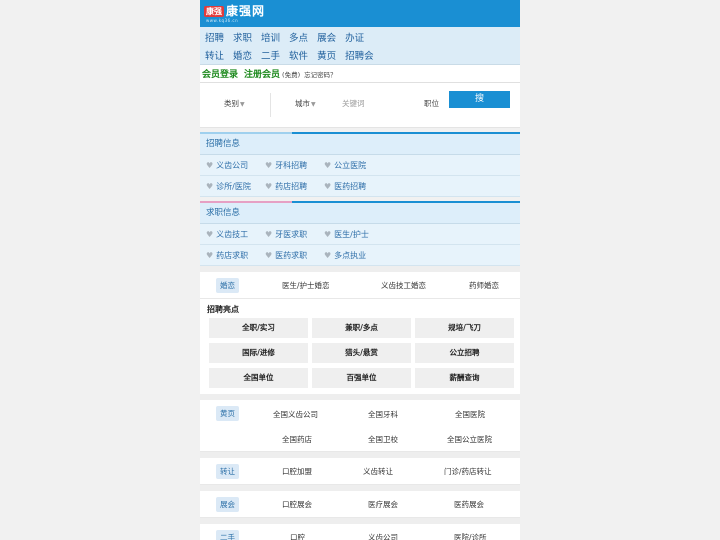  Describe the element at coordinates (214, 37) in the screenshot. I see `nav-item-recruit: 招聘` at that location.